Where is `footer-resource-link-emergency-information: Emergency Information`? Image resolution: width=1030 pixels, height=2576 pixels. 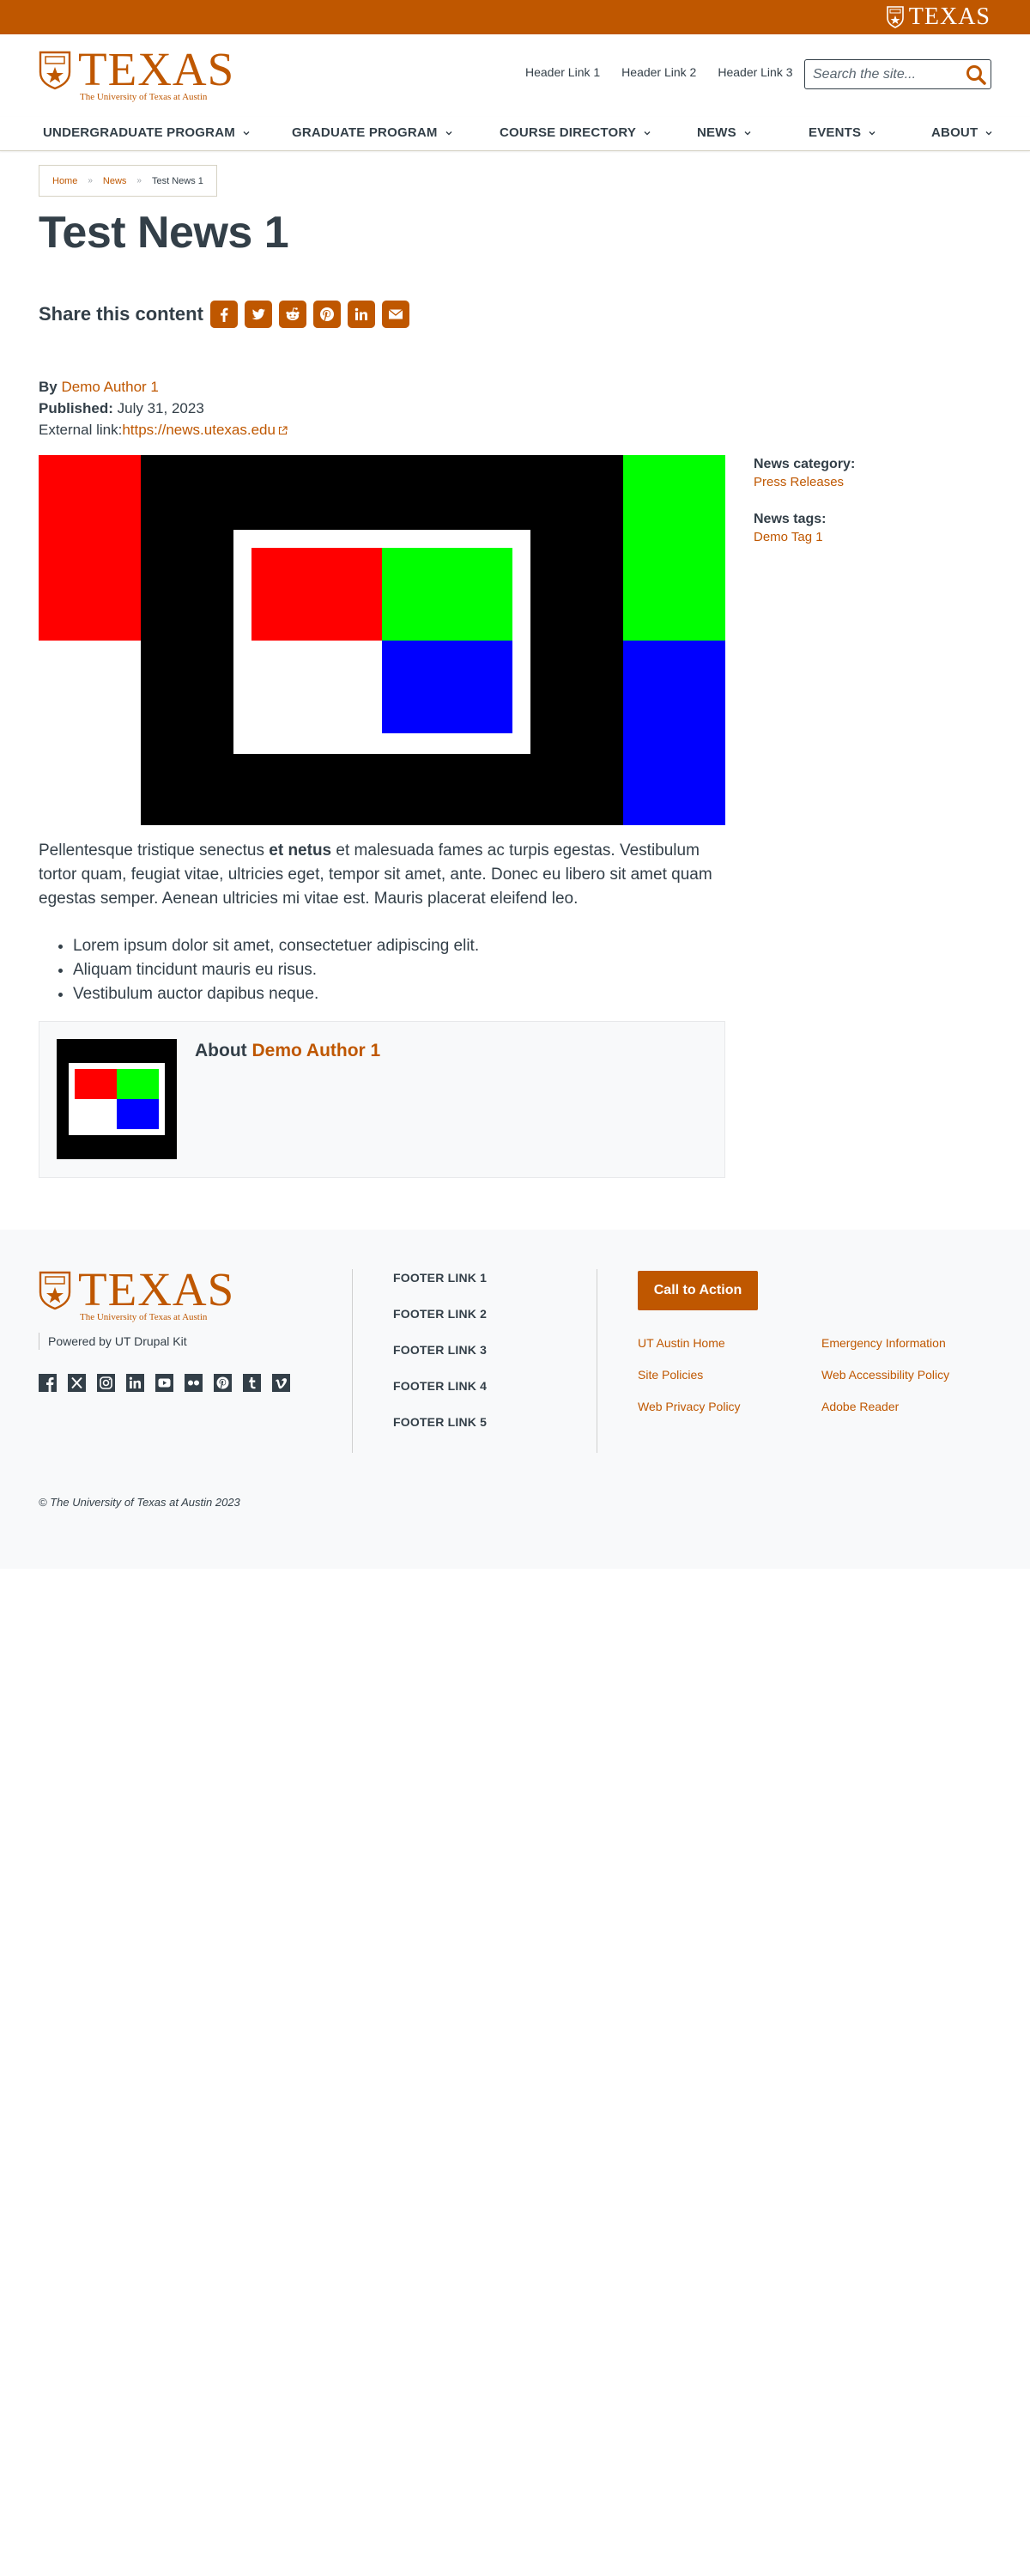
footer-resource-link-emergency-information: Emergency Information is located at coordinates (909, 1343).